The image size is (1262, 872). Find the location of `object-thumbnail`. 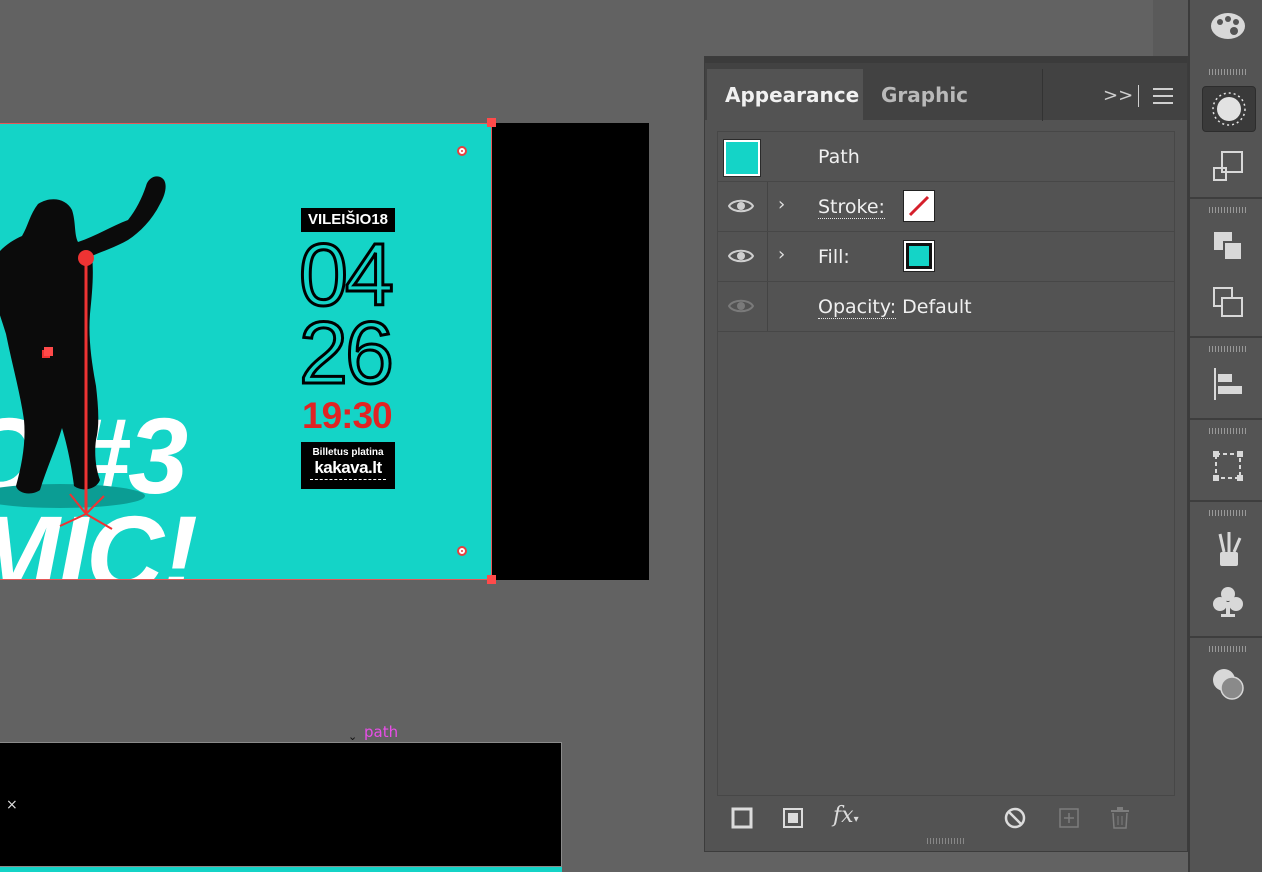

object-thumbnail is located at coordinates (742, 158).